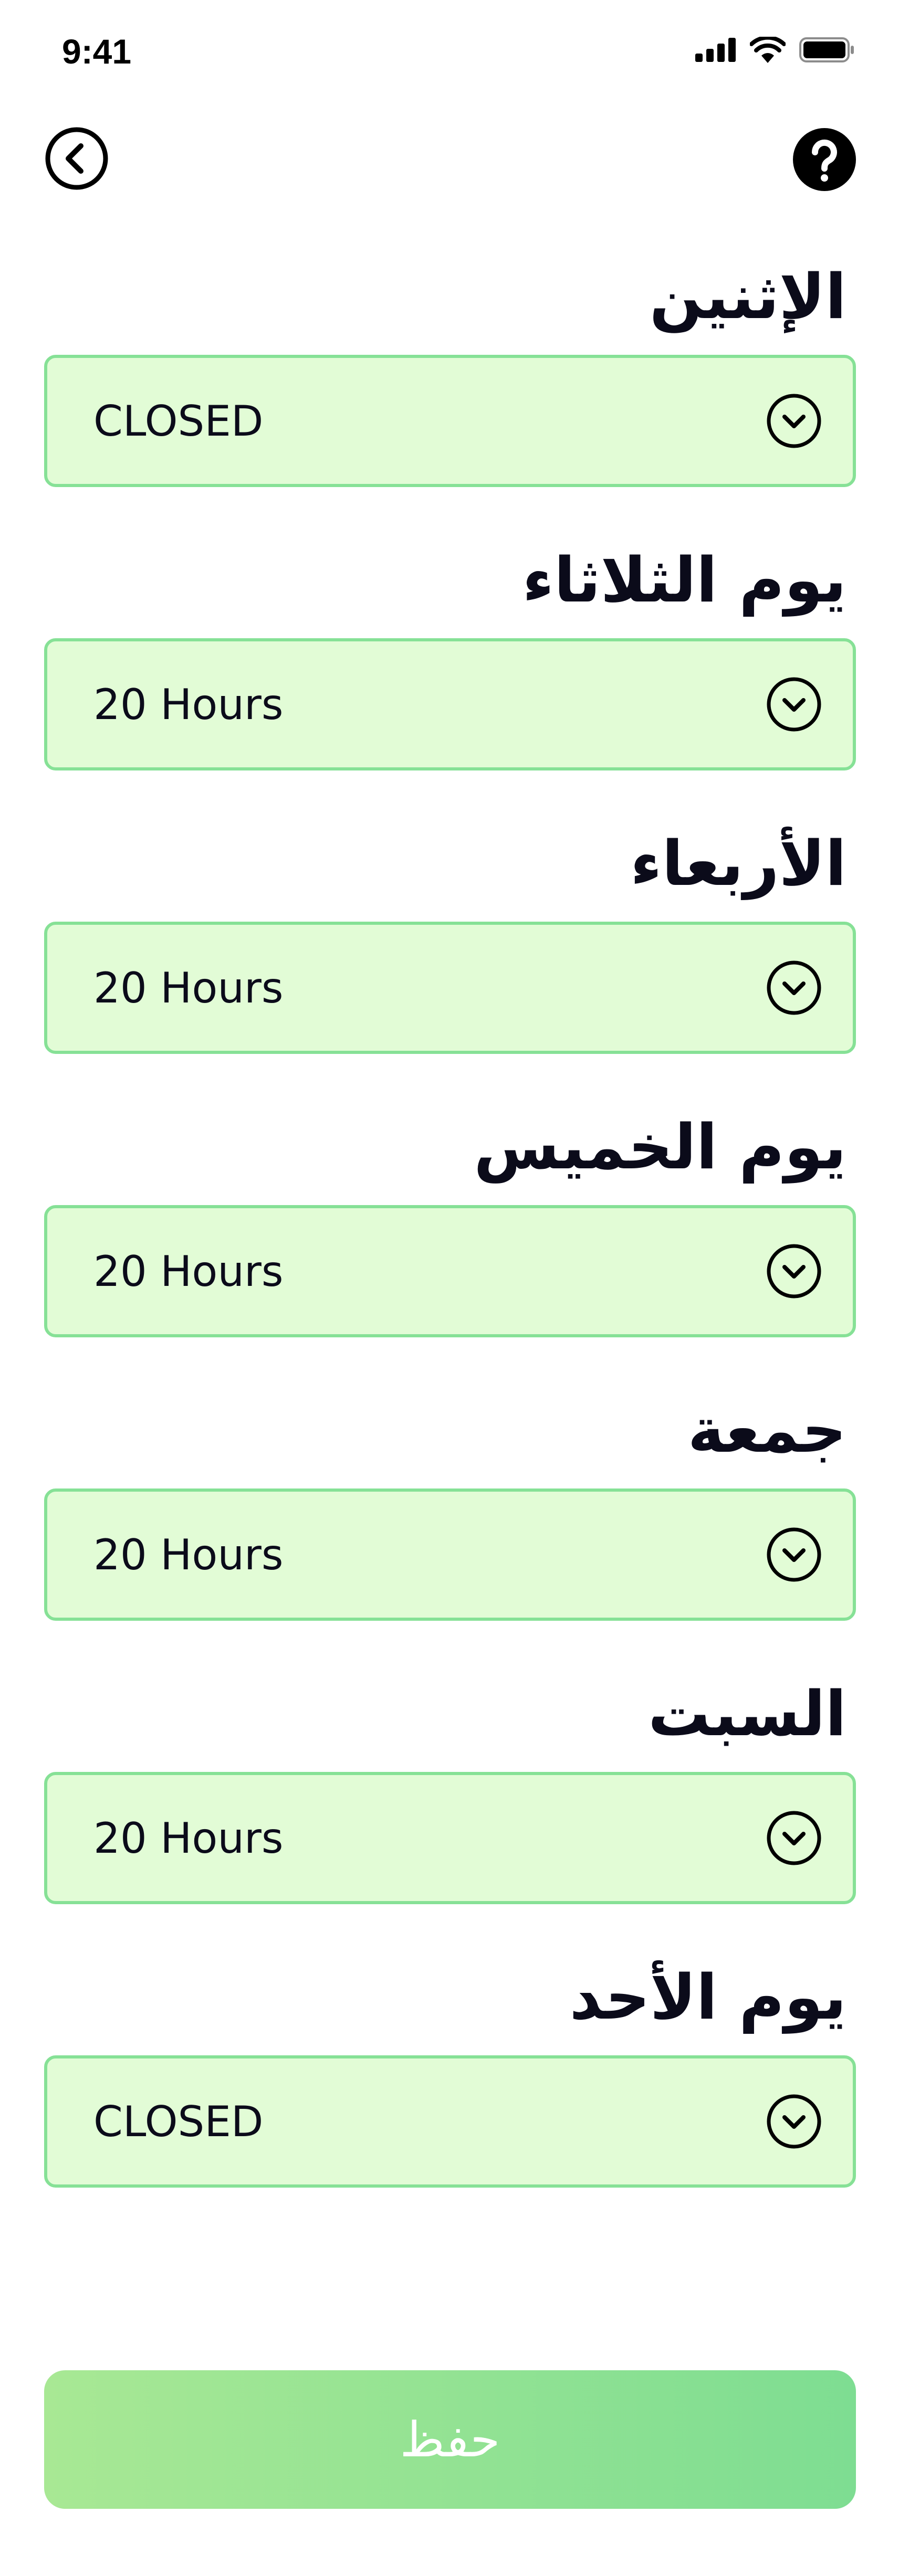 The height and width of the screenshot is (2576, 899). Describe the element at coordinates (715, 50) in the screenshot. I see `cellular-signal-icon` at that location.